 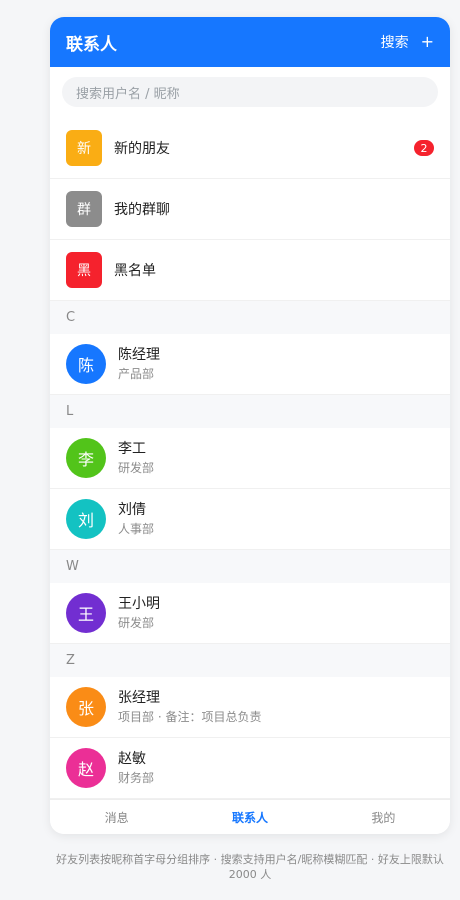 I want to click on section-header-w: W, so click(x=250, y=566).